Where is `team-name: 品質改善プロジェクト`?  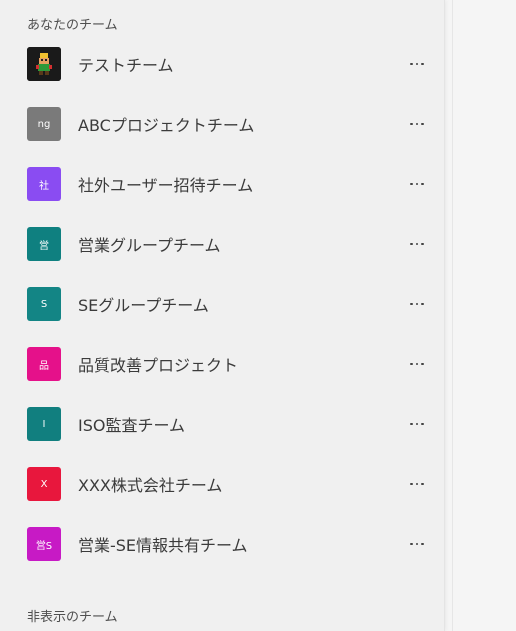
team-name: 品質改善プロジェクト is located at coordinates (158, 365).